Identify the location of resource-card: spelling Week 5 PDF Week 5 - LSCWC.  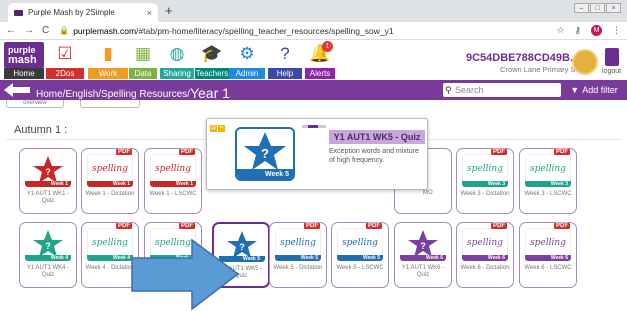
(360, 255).